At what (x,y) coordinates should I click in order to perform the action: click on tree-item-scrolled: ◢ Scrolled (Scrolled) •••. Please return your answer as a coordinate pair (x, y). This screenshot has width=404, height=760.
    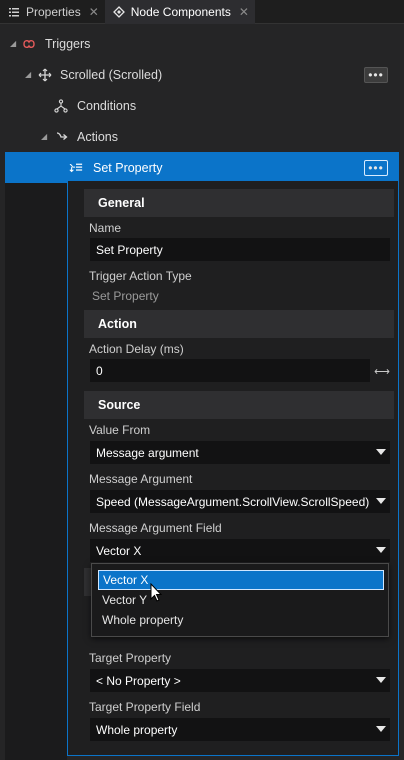
    Looking at the image, I should click on (202, 74).